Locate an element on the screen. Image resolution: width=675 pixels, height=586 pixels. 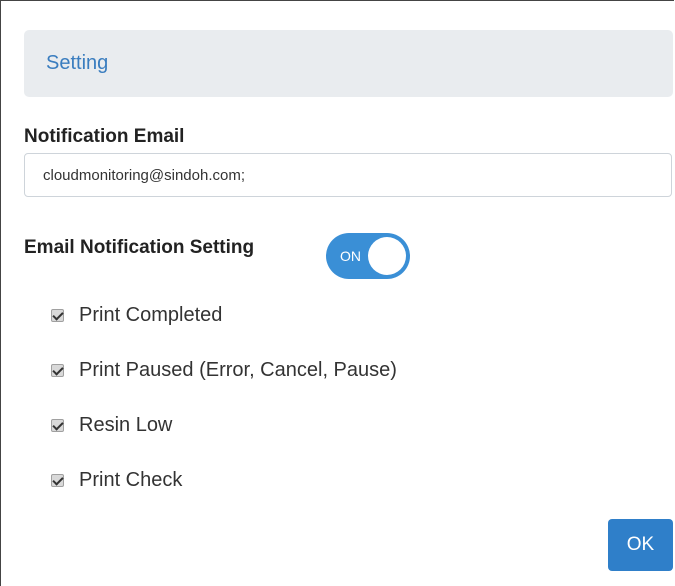
notification-email-label: Notification Email is located at coordinates (104, 136).